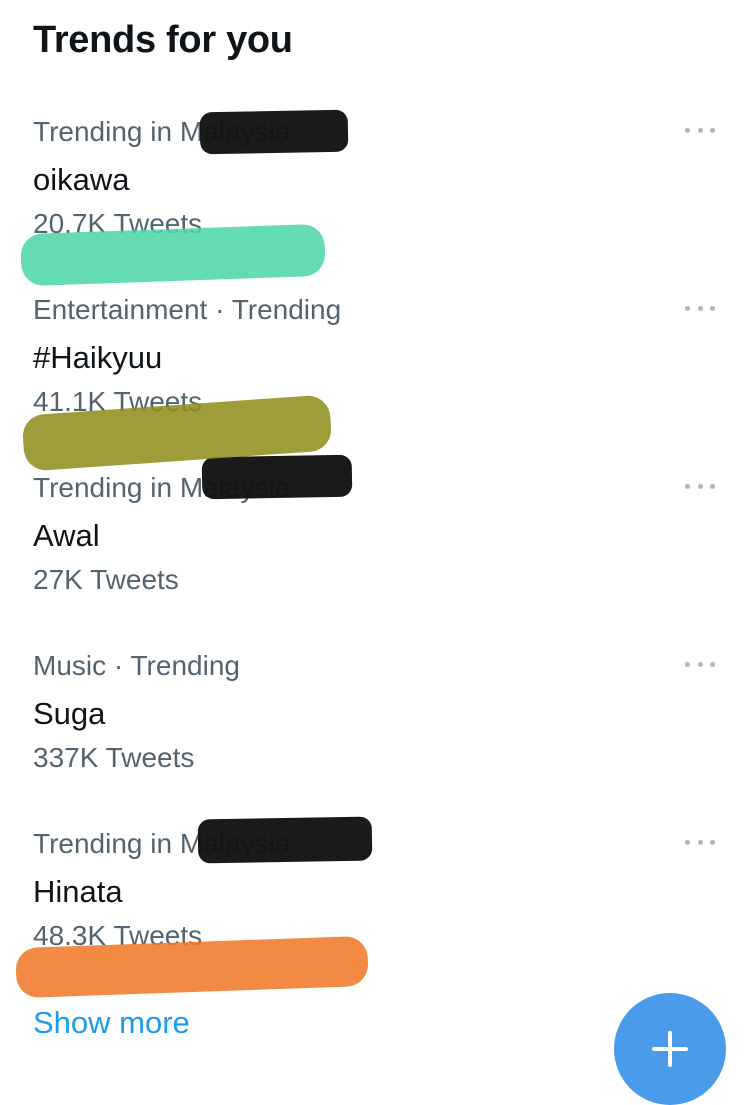 Image resolution: width=749 pixels, height=1105 pixels. Describe the element at coordinates (106, 579) in the screenshot. I see `tweet-count: 27K Tweets` at that location.